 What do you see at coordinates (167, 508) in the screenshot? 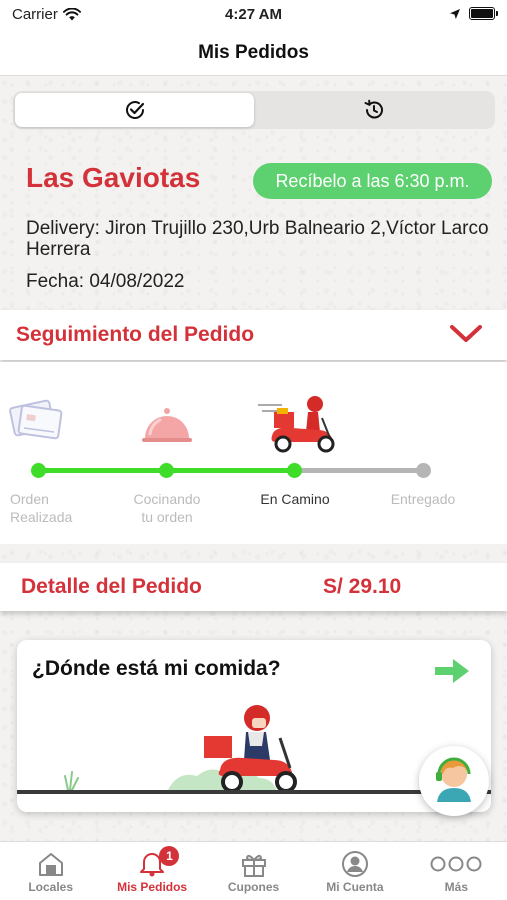
I see `step-label-cooking: Cocinando tu orden` at bounding box center [167, 508].